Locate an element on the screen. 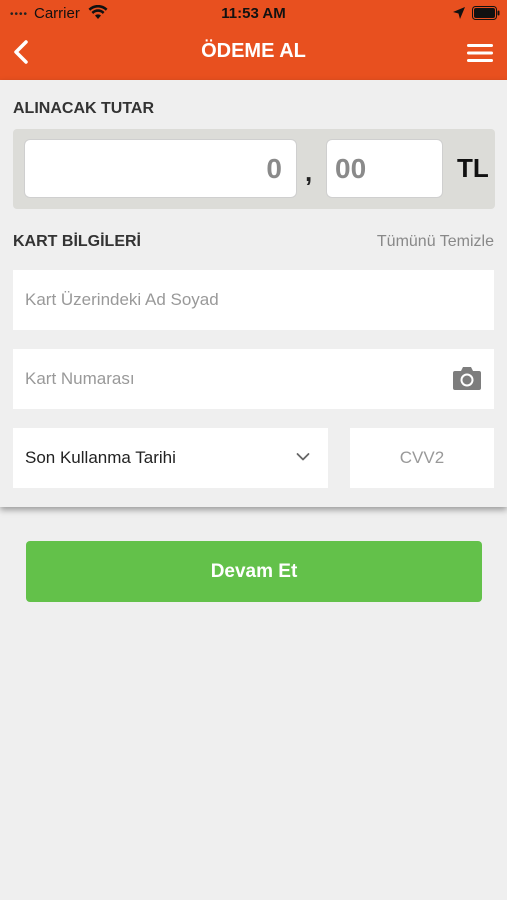 The image size is (507, 900). cvv-input: CVV2 is located at coordinates (422, 458).